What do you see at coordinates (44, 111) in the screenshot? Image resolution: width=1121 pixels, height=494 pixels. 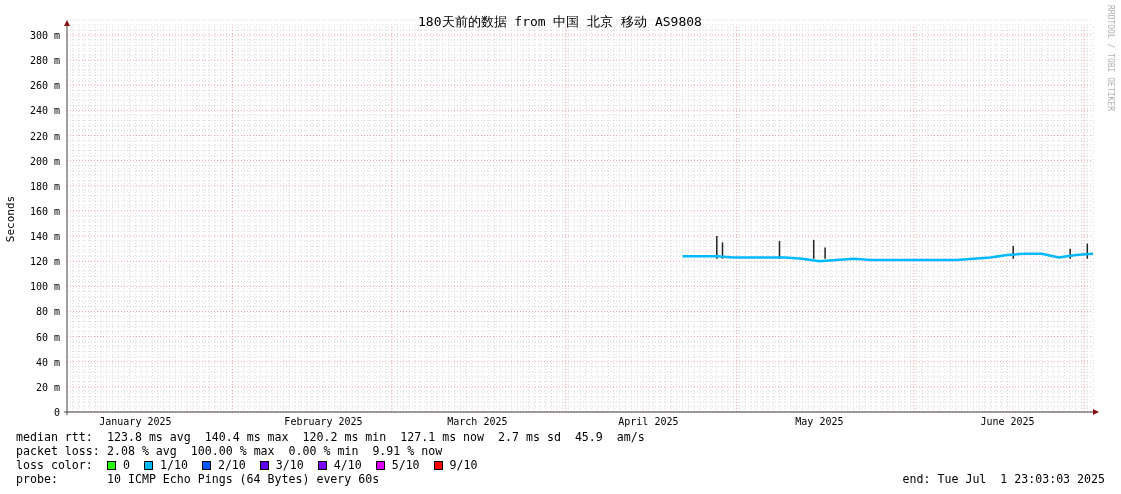 I see `axis-label: 240 m` at bounding box center [44, 111].